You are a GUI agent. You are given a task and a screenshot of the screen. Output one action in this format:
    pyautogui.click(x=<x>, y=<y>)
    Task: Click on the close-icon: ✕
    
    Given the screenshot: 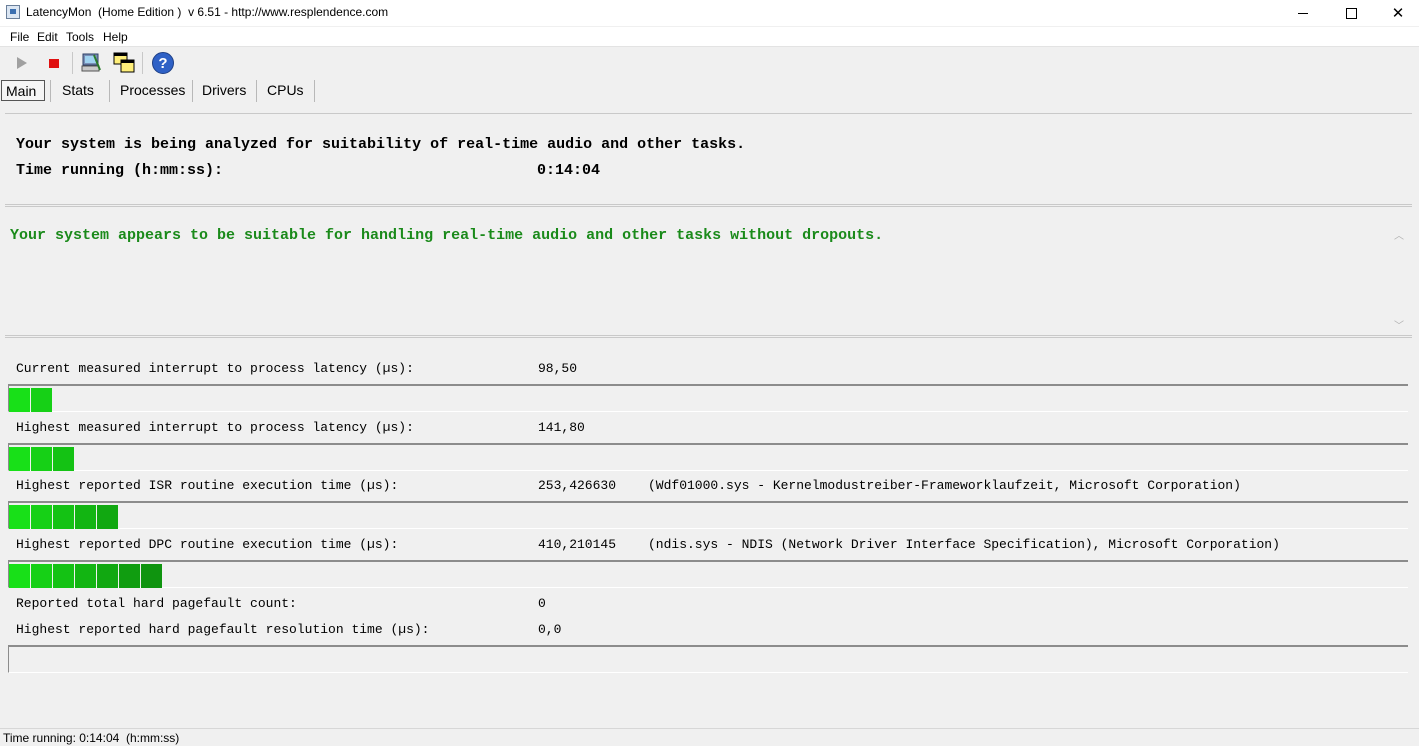 What is the action you would take?
    pyautogui.click(x=1398, y=13)
    